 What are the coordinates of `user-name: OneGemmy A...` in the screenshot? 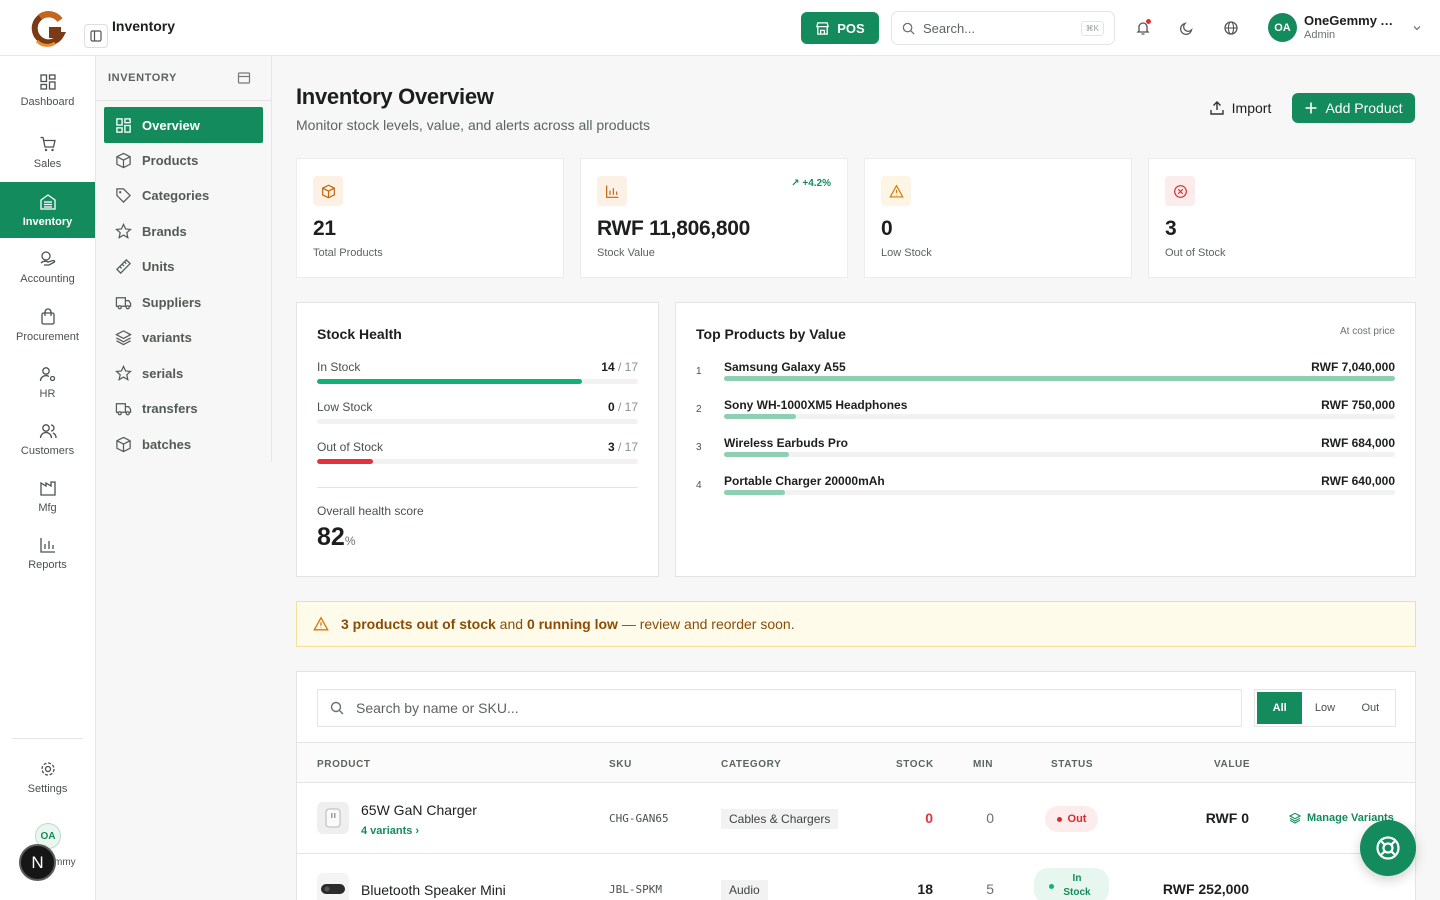 It's located at (1352, 20).